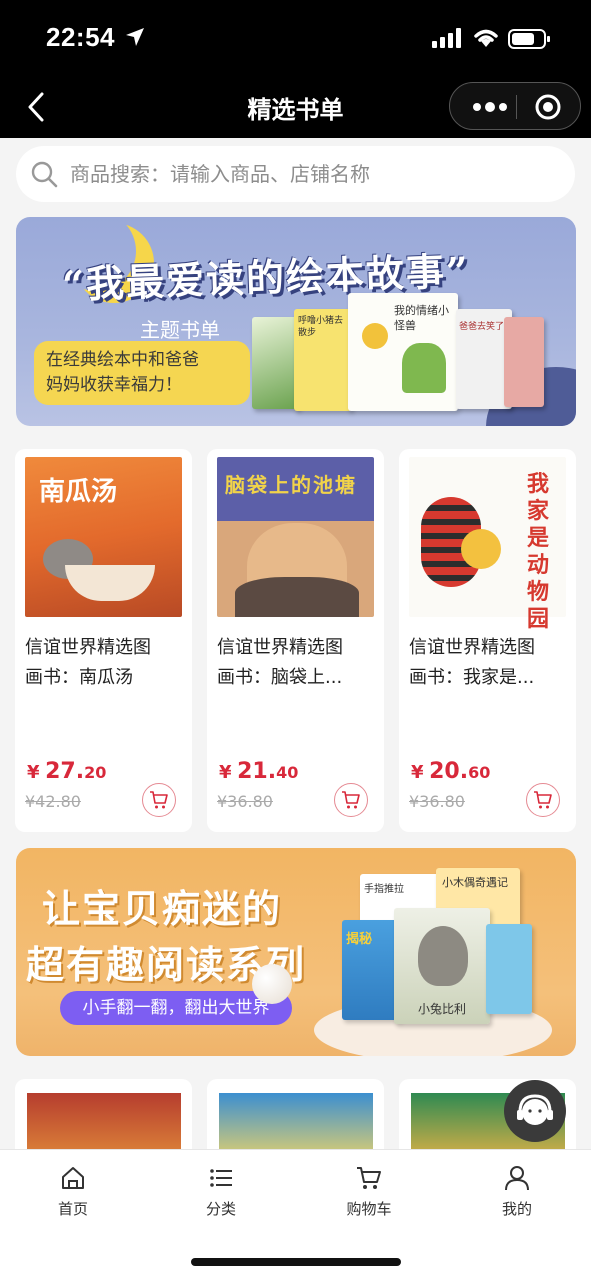  Describe the element at coordinates (516, 1209) in the screenshot. I see `tab-profile-label: 我的` at that location.